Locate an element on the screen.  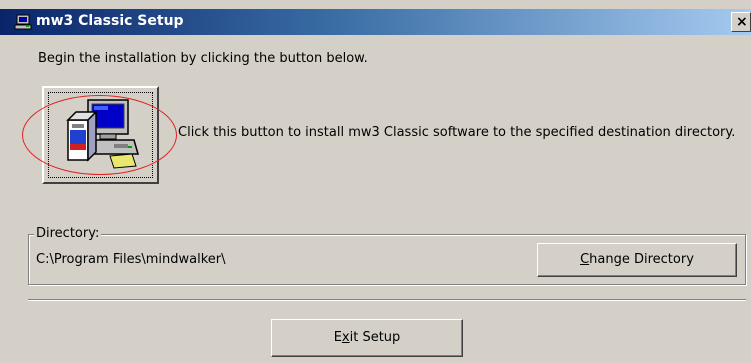
setup-computer-icon is located at coordinates (23, 22).